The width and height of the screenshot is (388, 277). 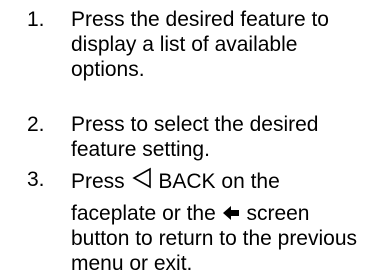 What do you see at coordinates (214, 238) in the screenshot?
I see `step-line: button to return to the previous` at bounding box center [214, 238].